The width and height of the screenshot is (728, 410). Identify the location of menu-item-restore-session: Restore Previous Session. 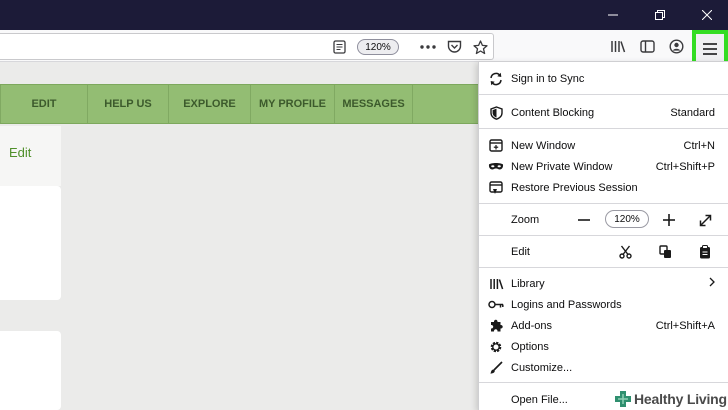
(603, 187).